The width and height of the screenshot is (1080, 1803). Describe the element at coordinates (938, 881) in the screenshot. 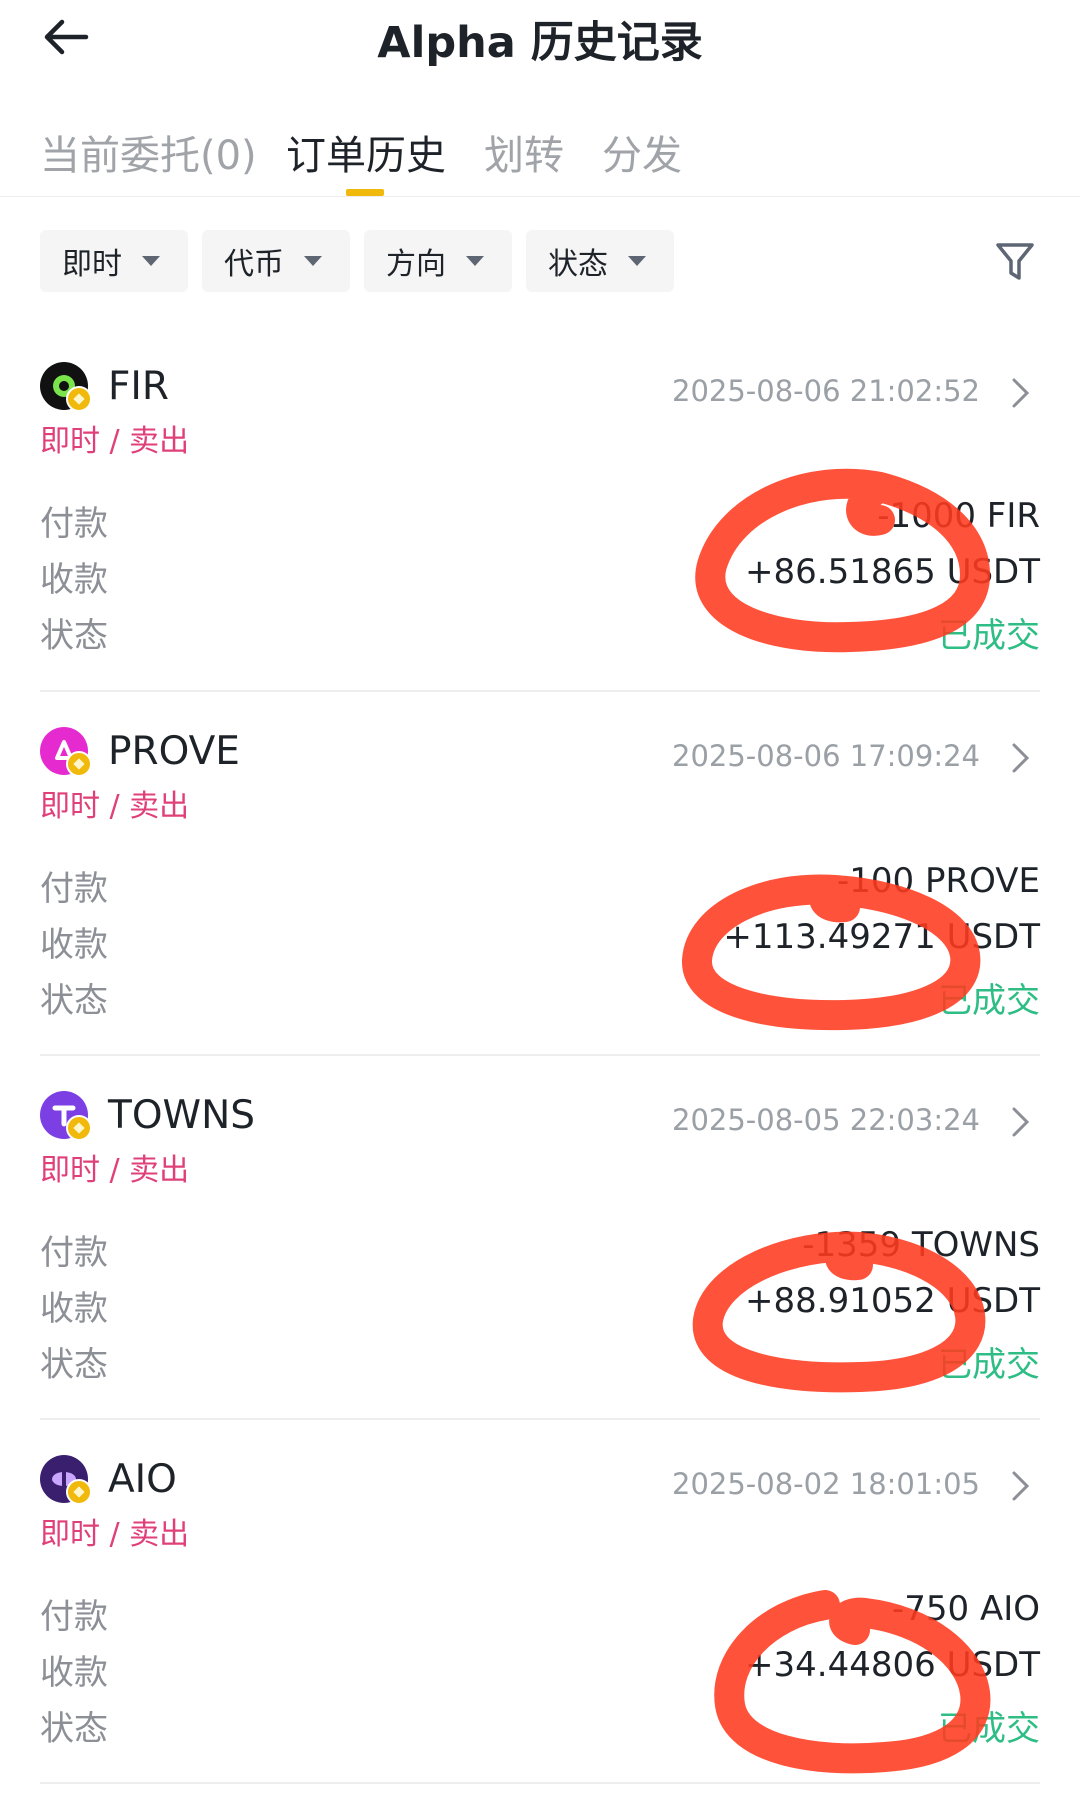

I see `pay-value: -100 PROVE` at that location.